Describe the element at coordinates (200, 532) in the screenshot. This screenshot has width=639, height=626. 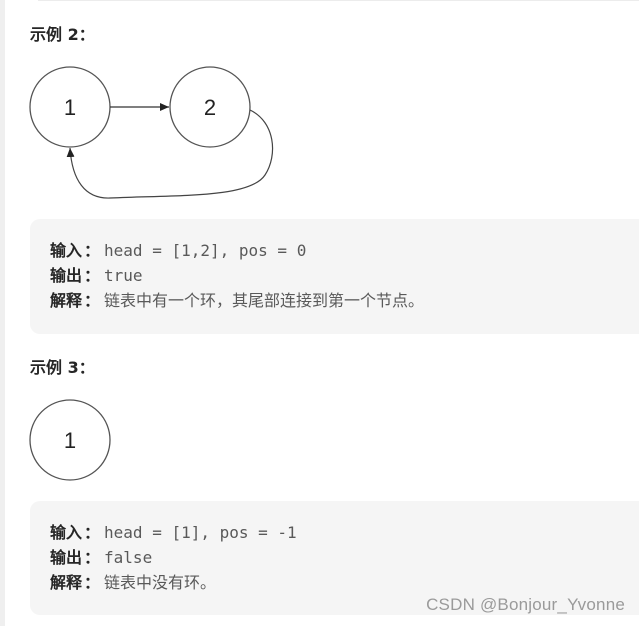
I see `input-value: head = [1], pos = -1` at that location.